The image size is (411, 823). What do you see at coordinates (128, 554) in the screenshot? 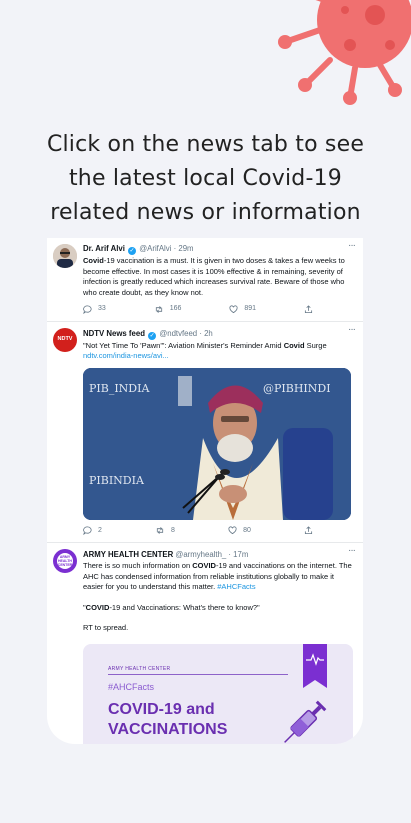
I see `author-name: ARMY HEALTH CENTER` at bounding box center [128, 554].